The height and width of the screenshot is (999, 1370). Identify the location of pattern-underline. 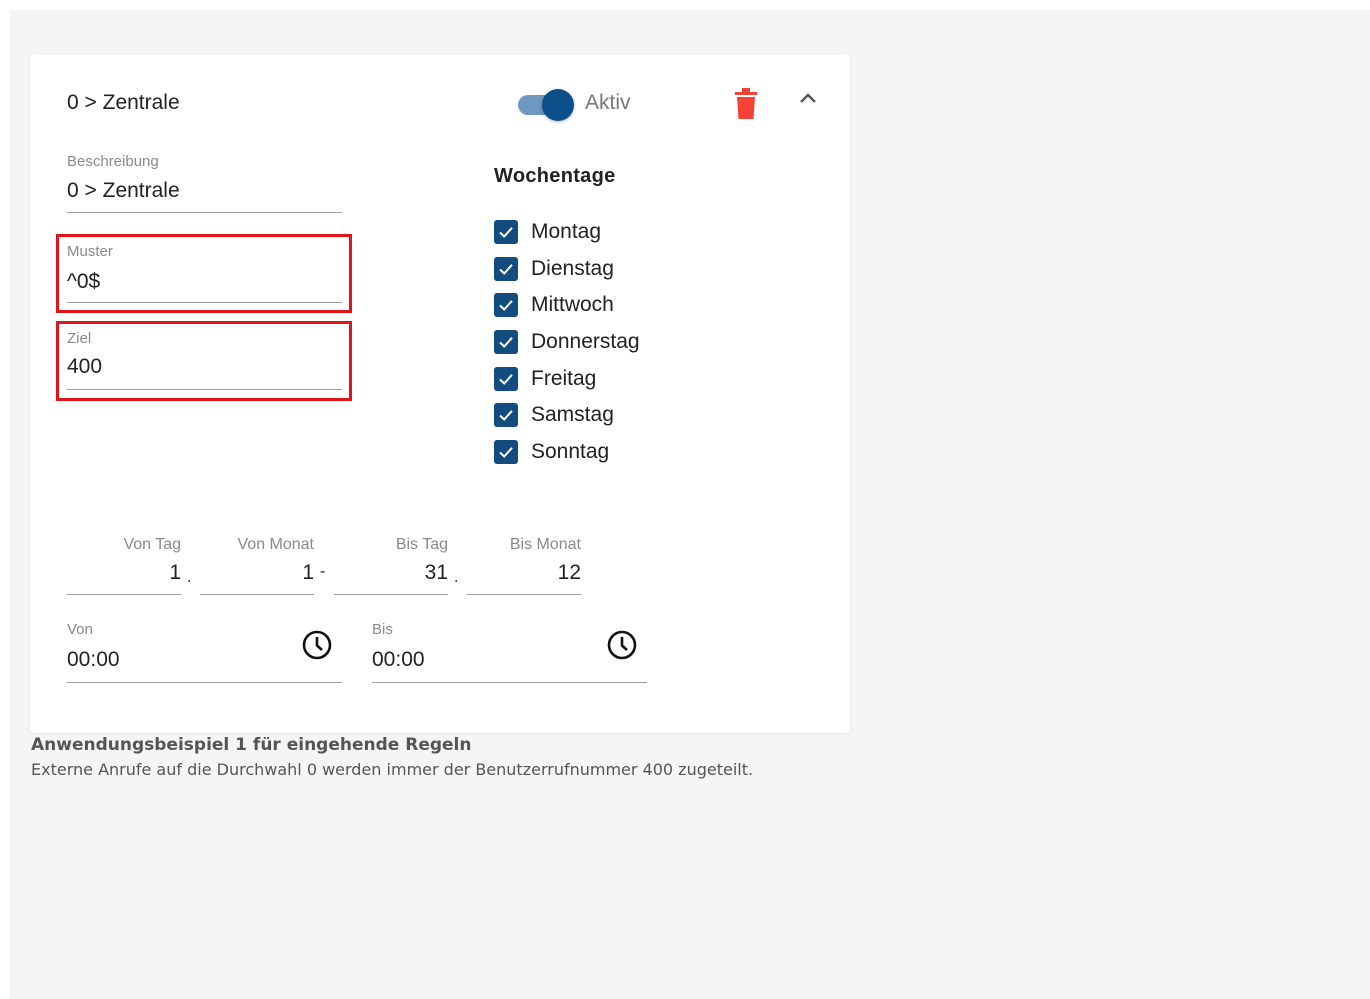
(204, 302).